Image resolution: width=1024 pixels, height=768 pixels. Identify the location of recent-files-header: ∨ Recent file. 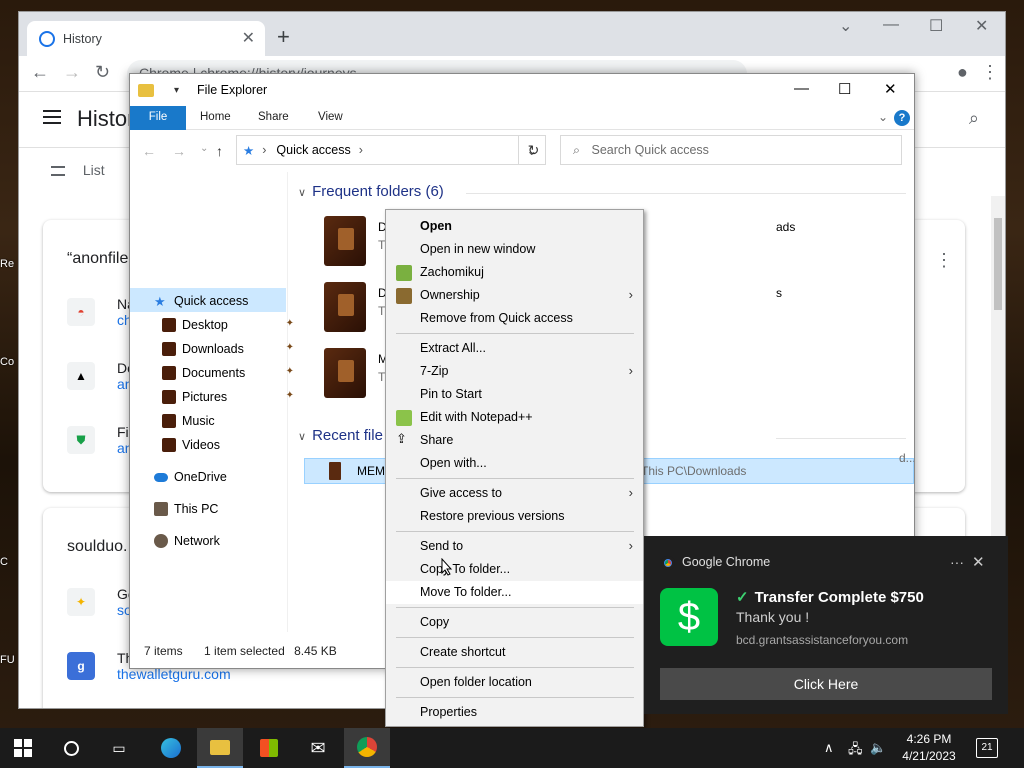
(340, 435).